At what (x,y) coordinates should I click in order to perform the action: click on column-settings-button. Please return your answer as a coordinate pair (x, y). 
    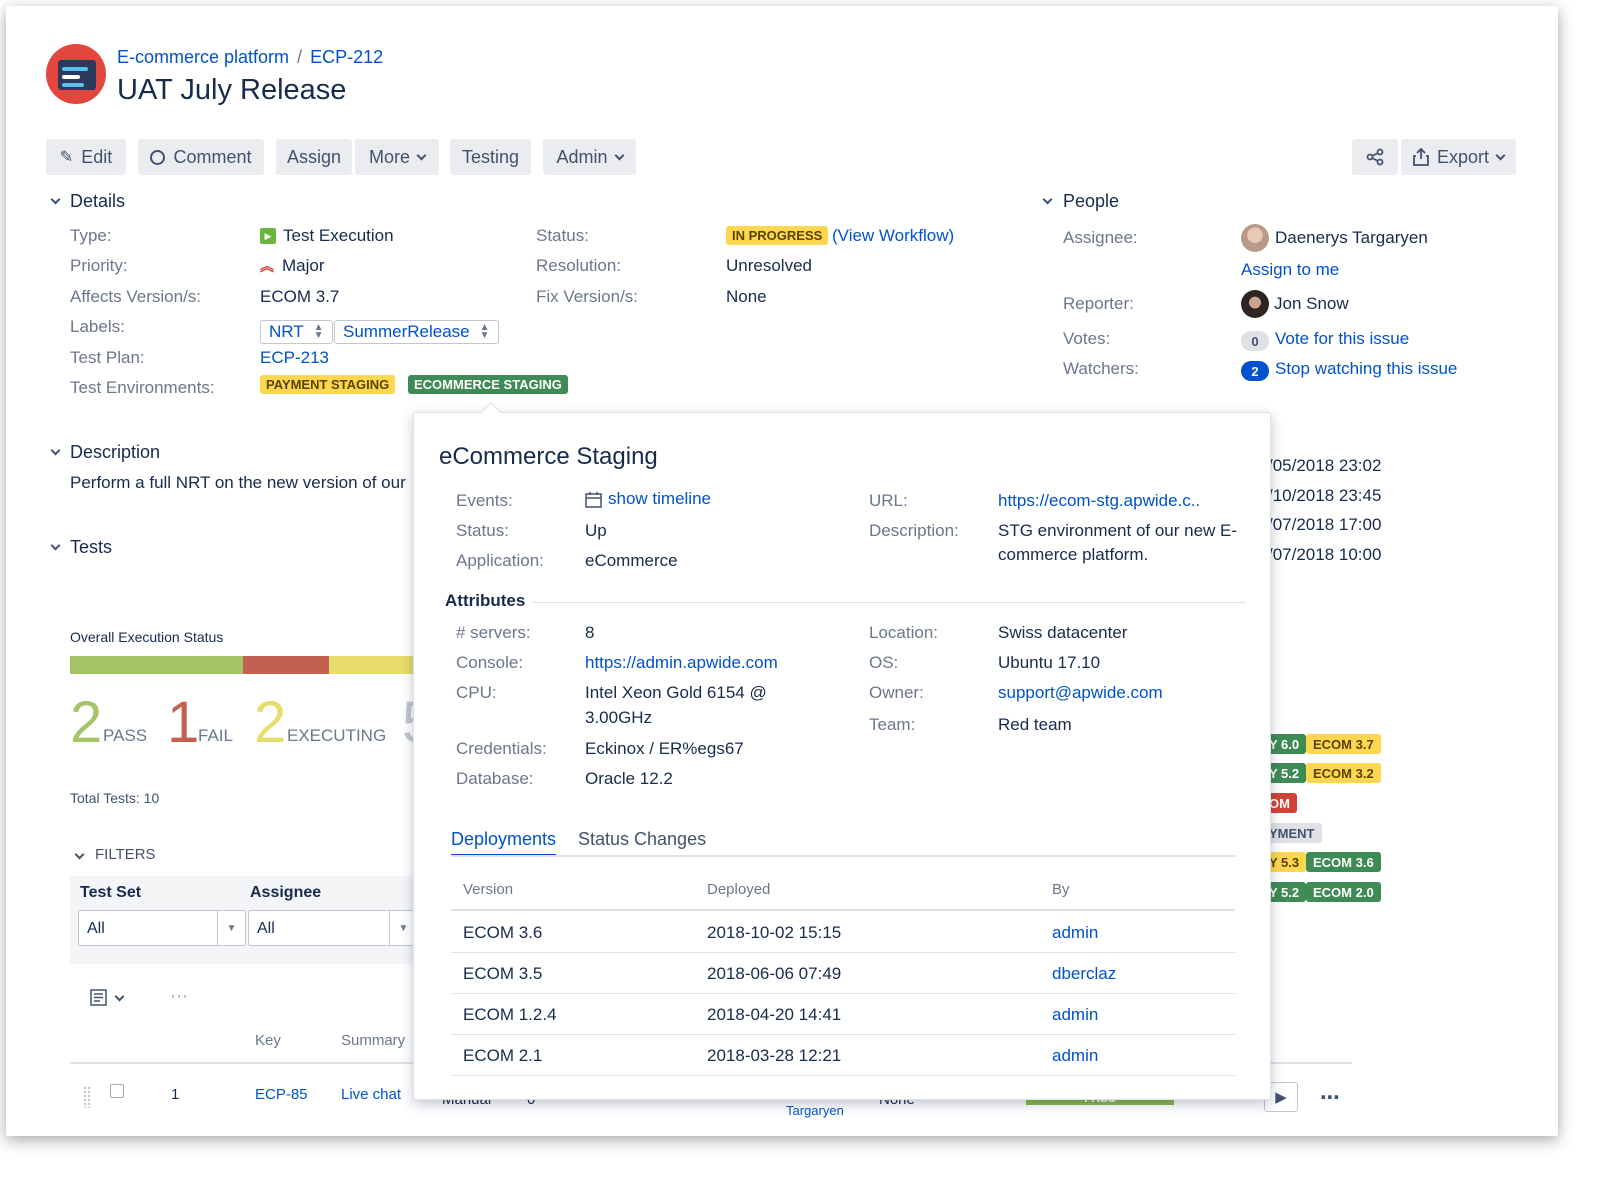
    Looking at the image, I should click on (107, 998).